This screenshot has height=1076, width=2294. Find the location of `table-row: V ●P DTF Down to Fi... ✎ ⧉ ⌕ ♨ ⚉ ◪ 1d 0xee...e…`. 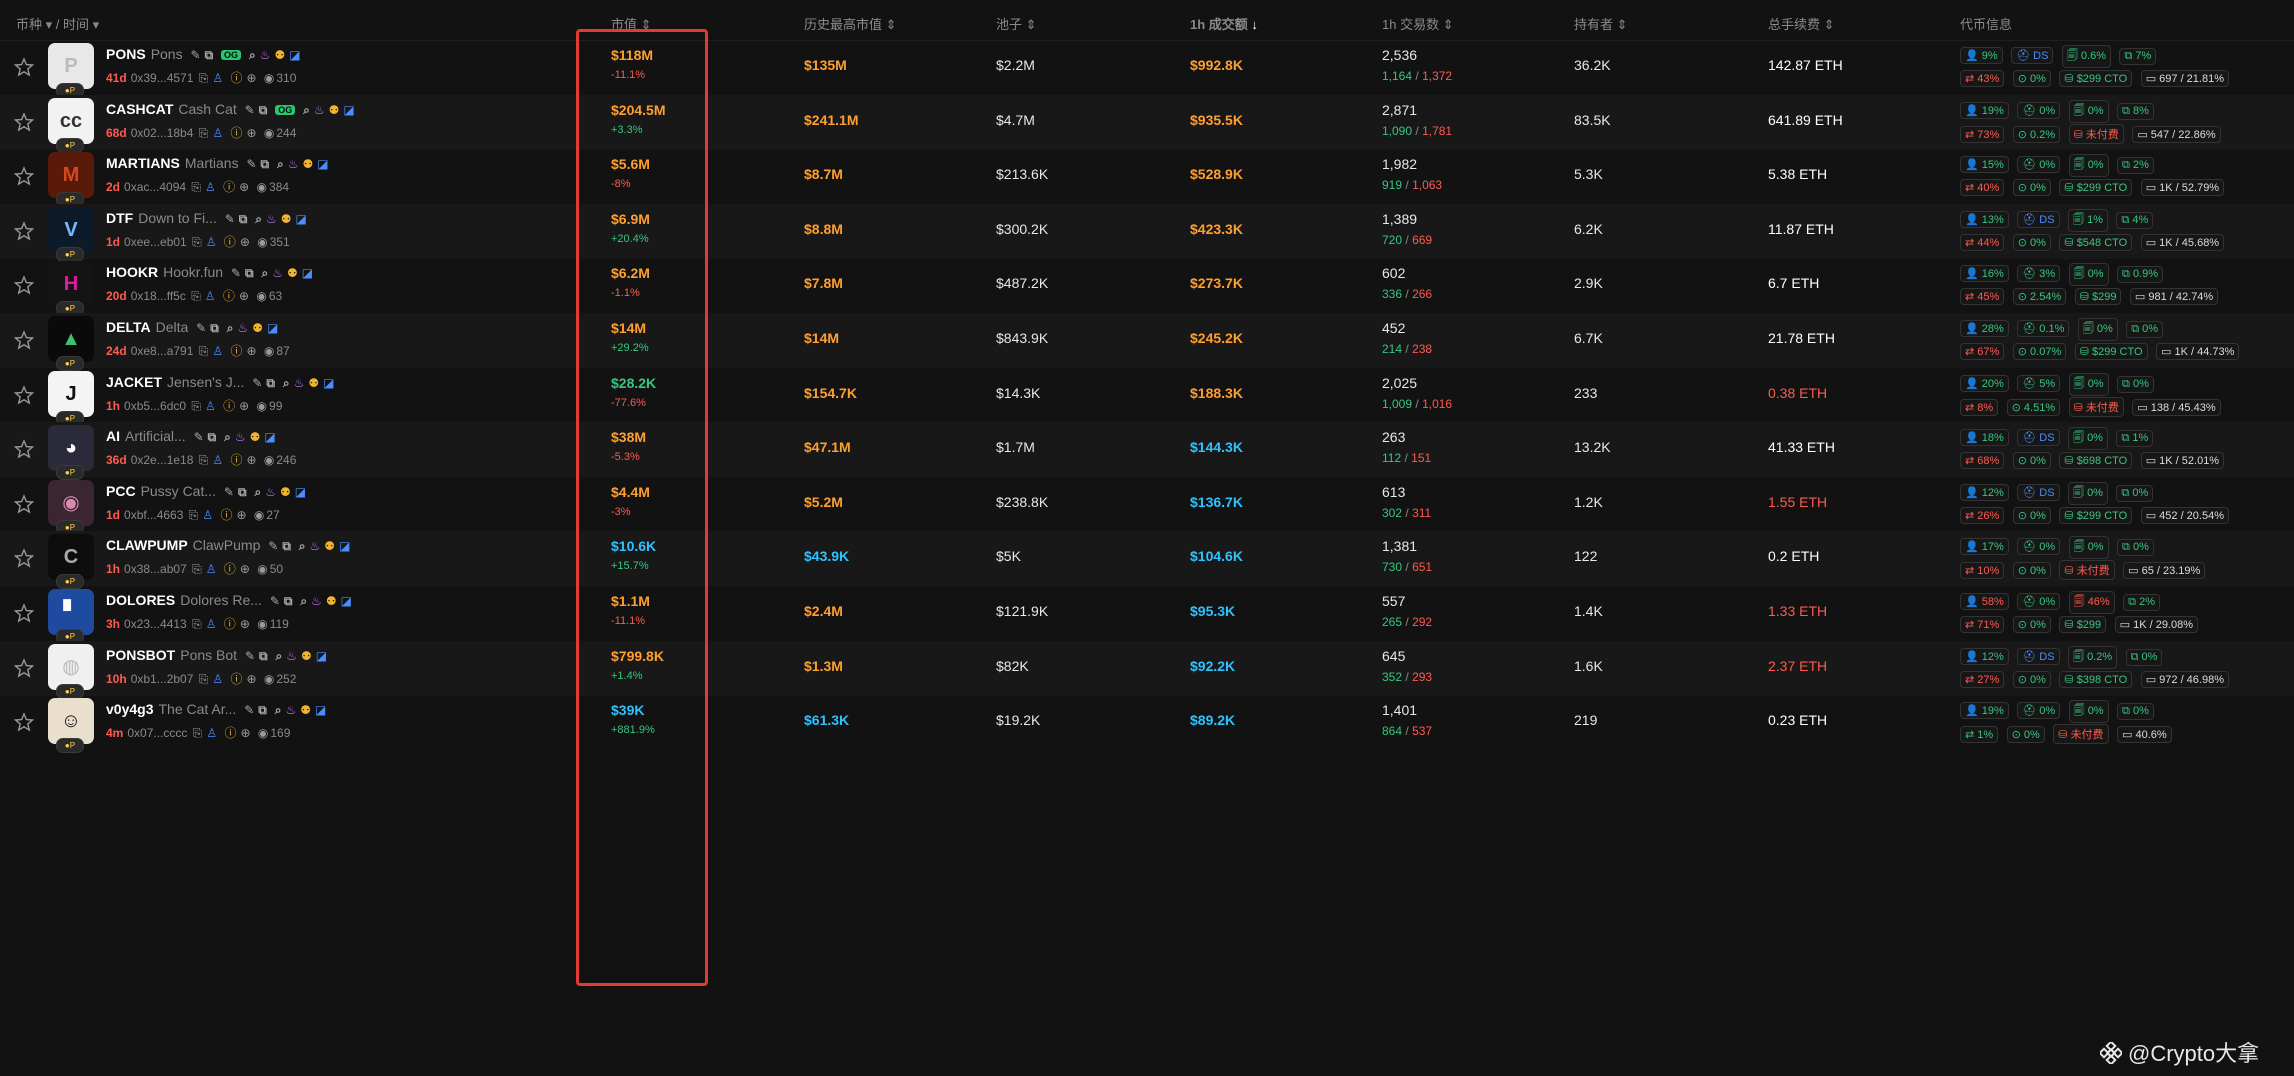

table-row: V ●P DTF Down to Fi... ✎ ⧉ ⌕ ♨ ⚉ ◪ 1d 0xee...e… is located at coordinates (1147, 233).